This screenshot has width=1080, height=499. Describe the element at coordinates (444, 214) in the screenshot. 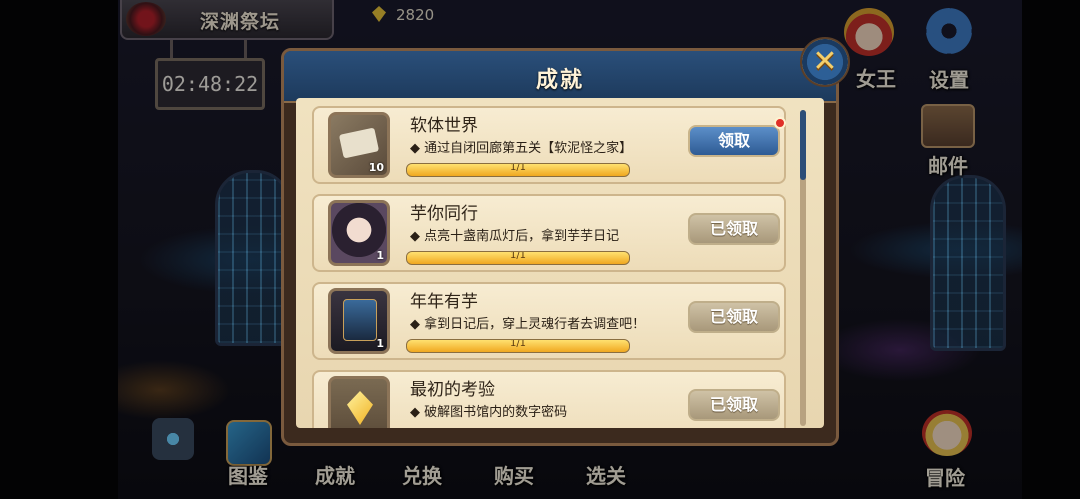

I see `achievement-title: 芋你同行` at that location.